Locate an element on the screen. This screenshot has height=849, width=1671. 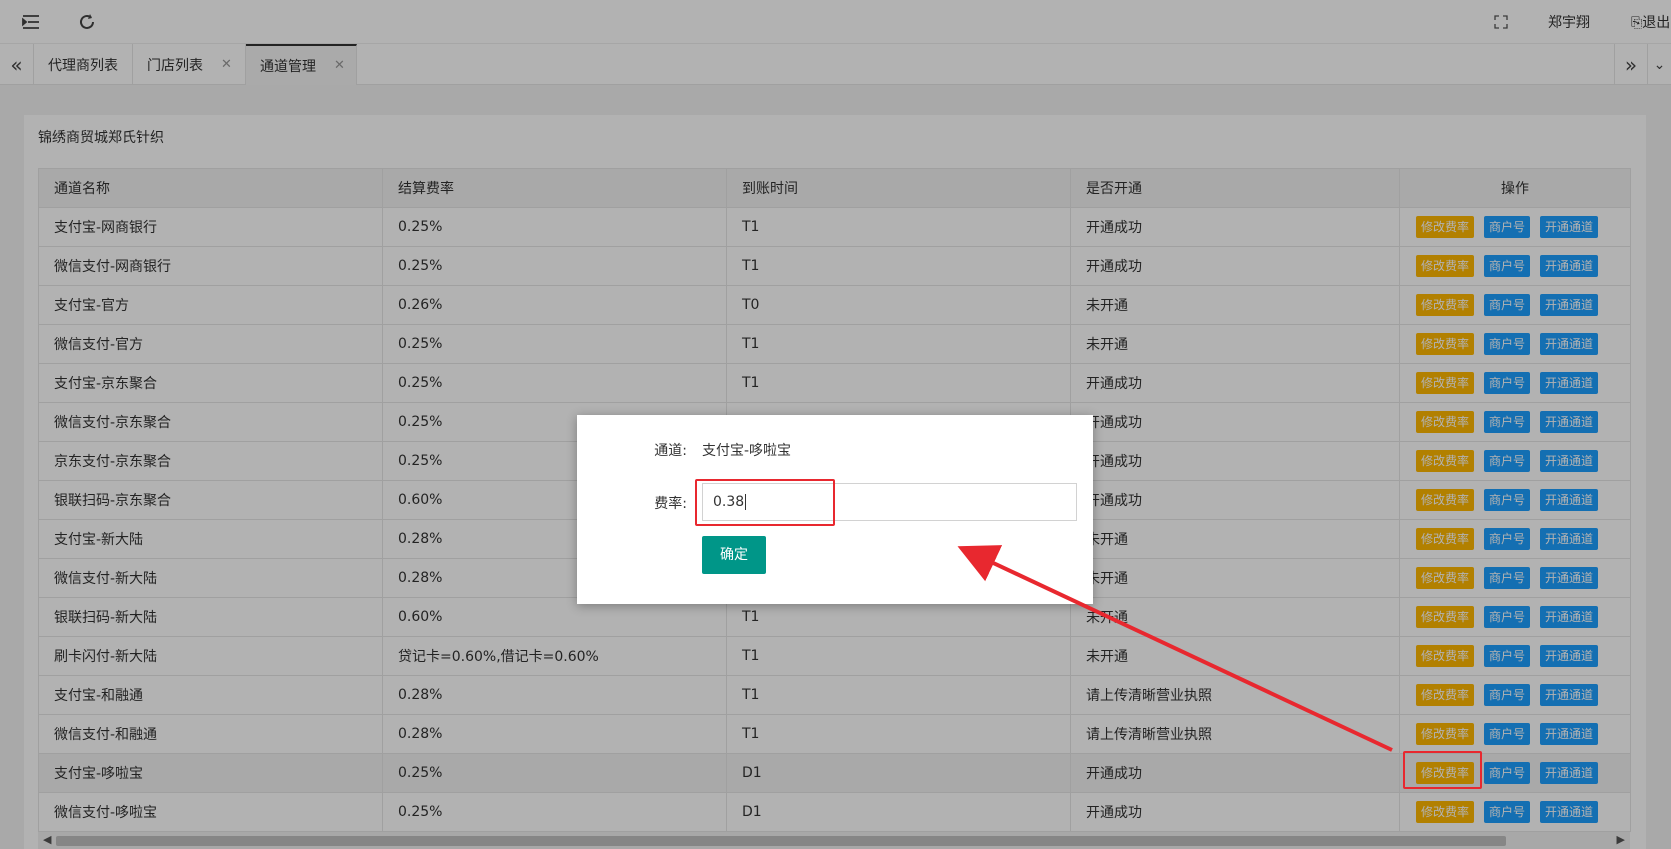
rate-label: 费率: is located at coordinates (670, 504).